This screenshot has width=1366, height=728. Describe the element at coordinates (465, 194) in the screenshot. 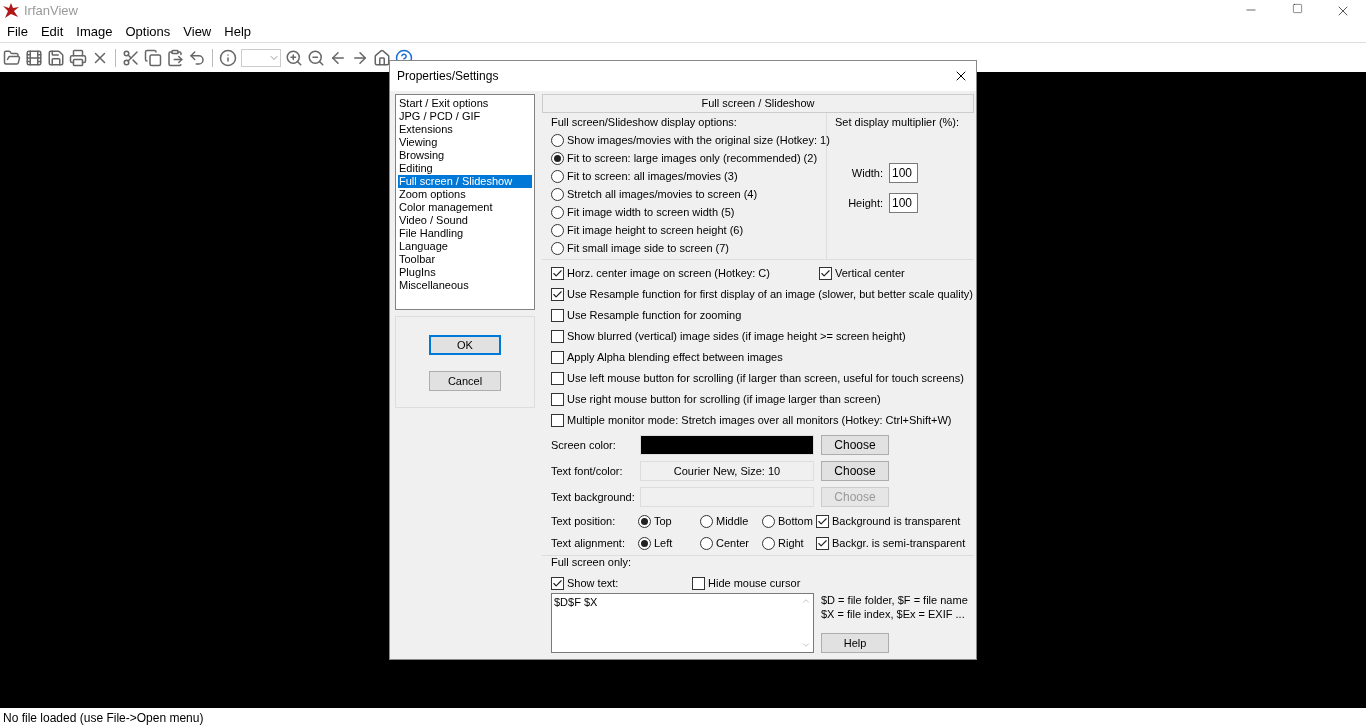

I see `category-item: Zoom options` at that location.